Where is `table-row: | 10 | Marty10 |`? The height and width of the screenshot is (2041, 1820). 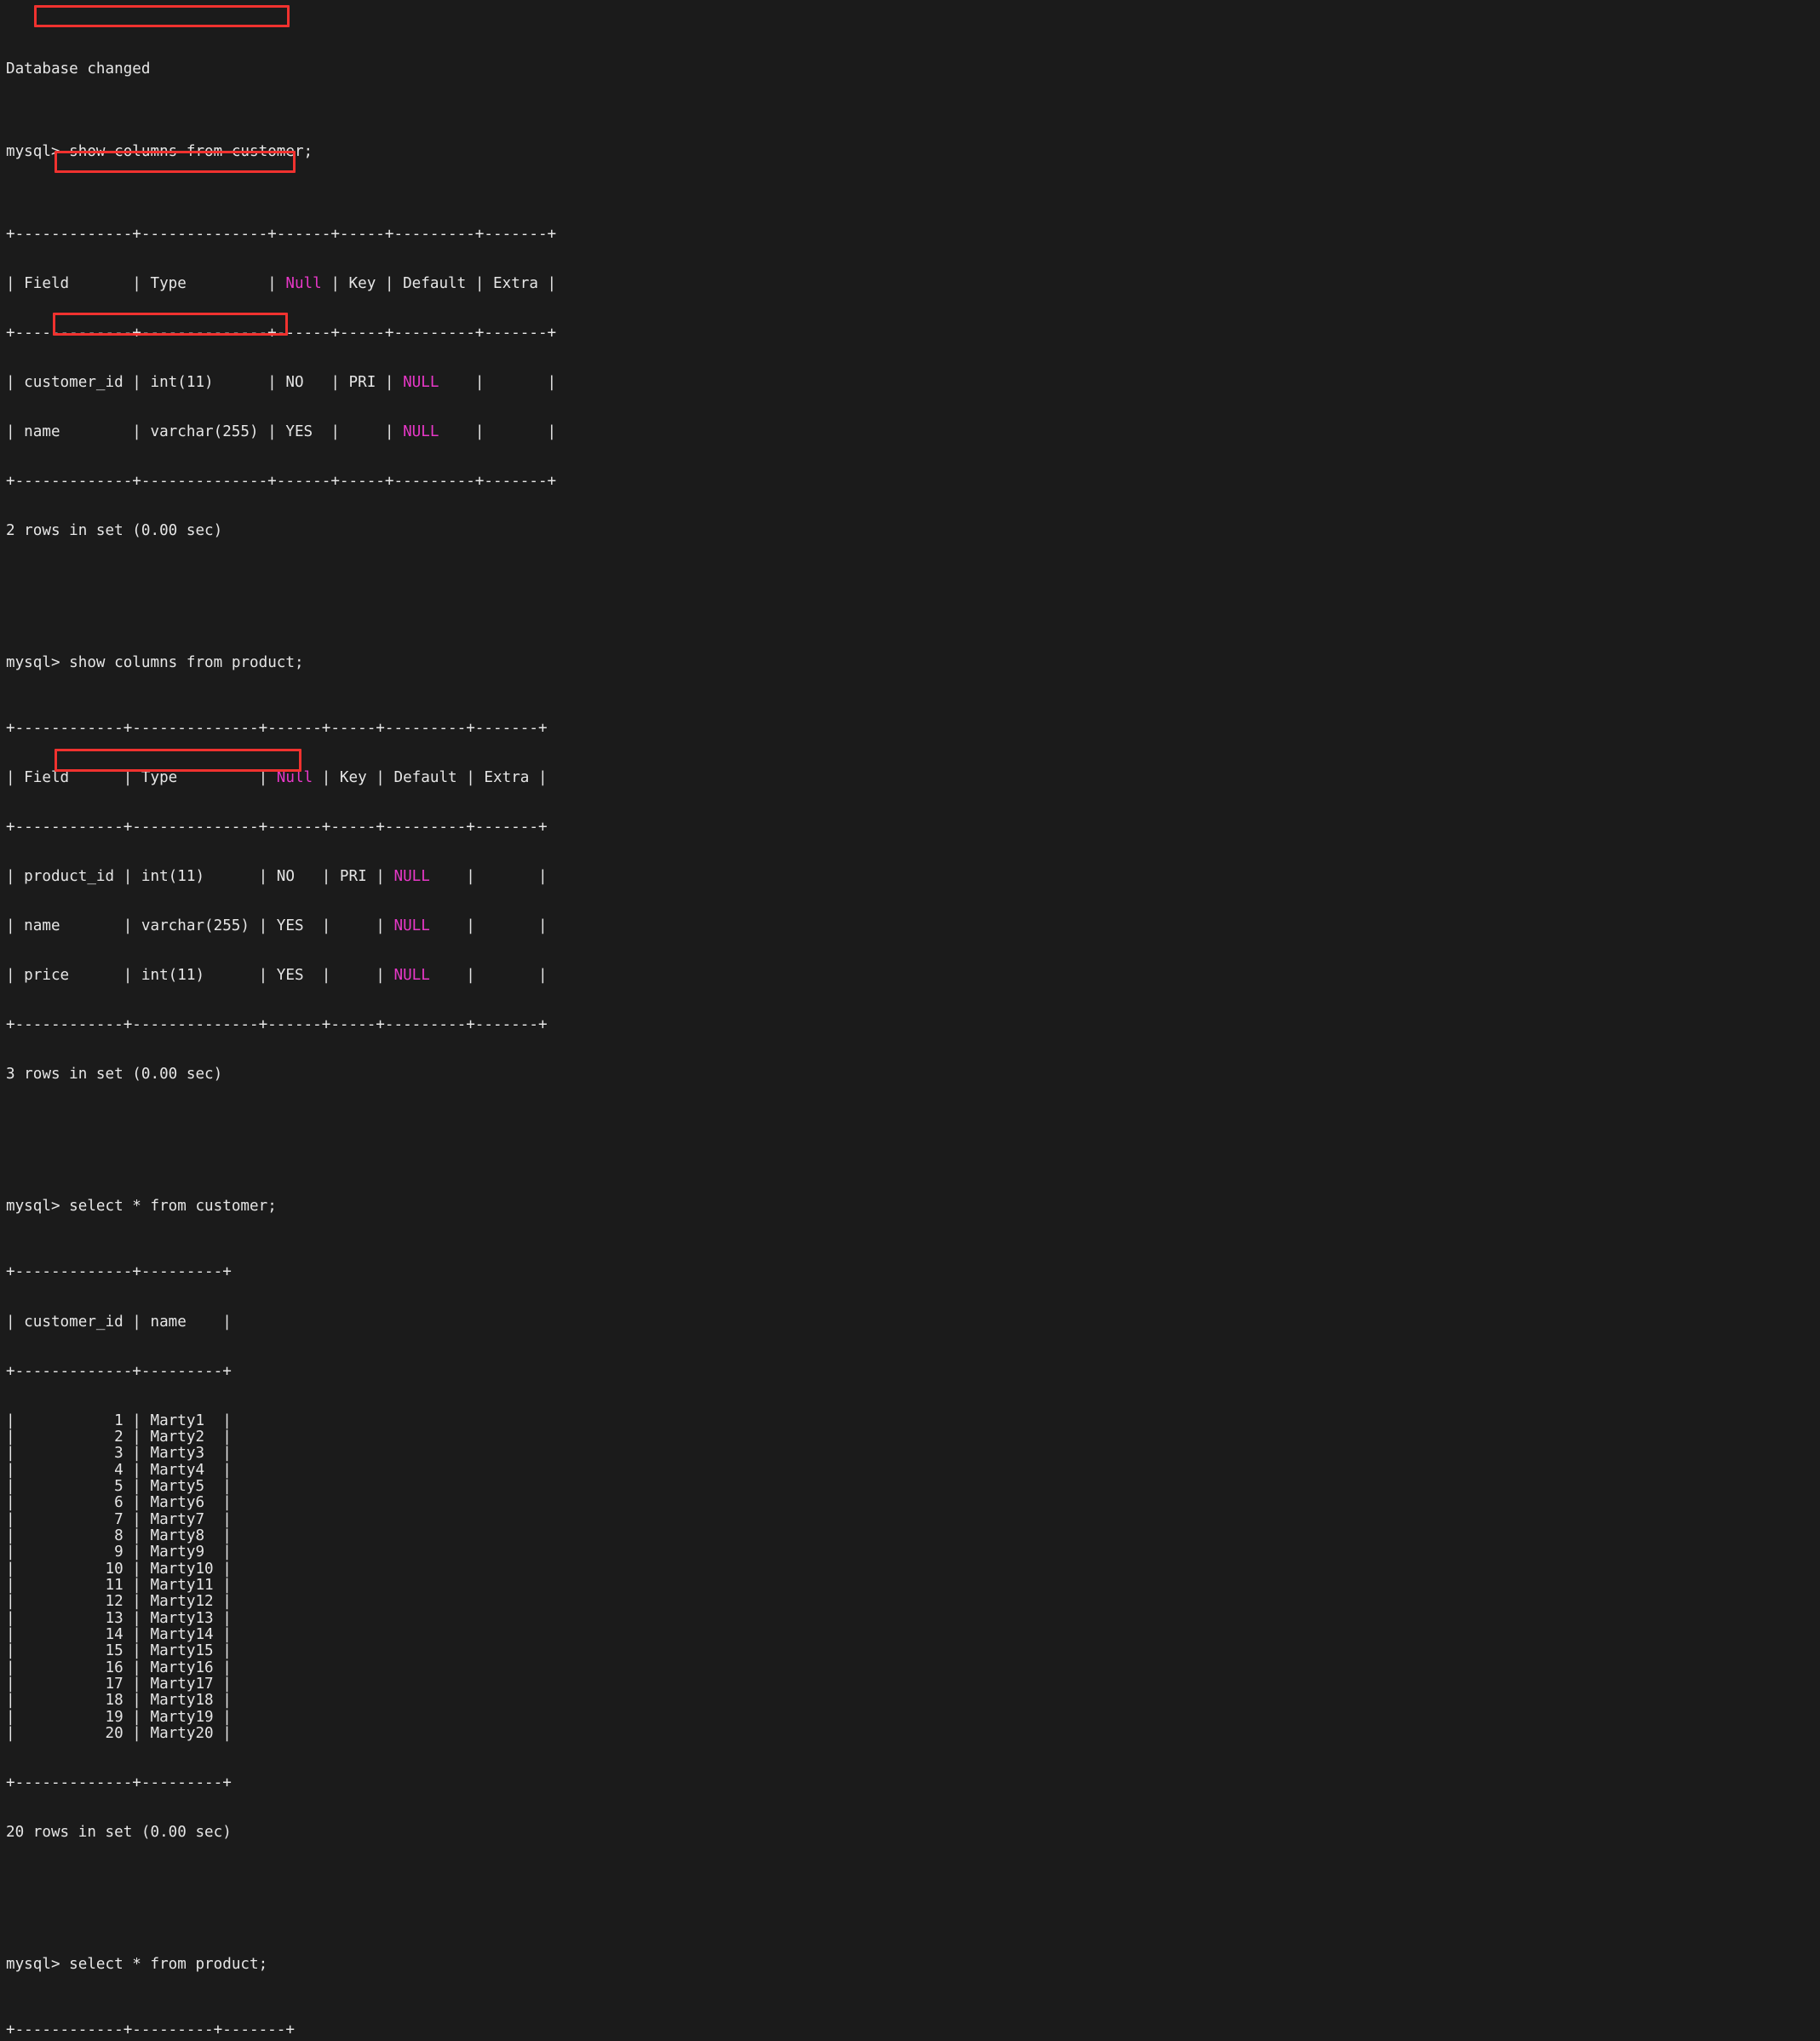 table-row: | 10 | Marty10 | is located at coordinates (119, 1569).